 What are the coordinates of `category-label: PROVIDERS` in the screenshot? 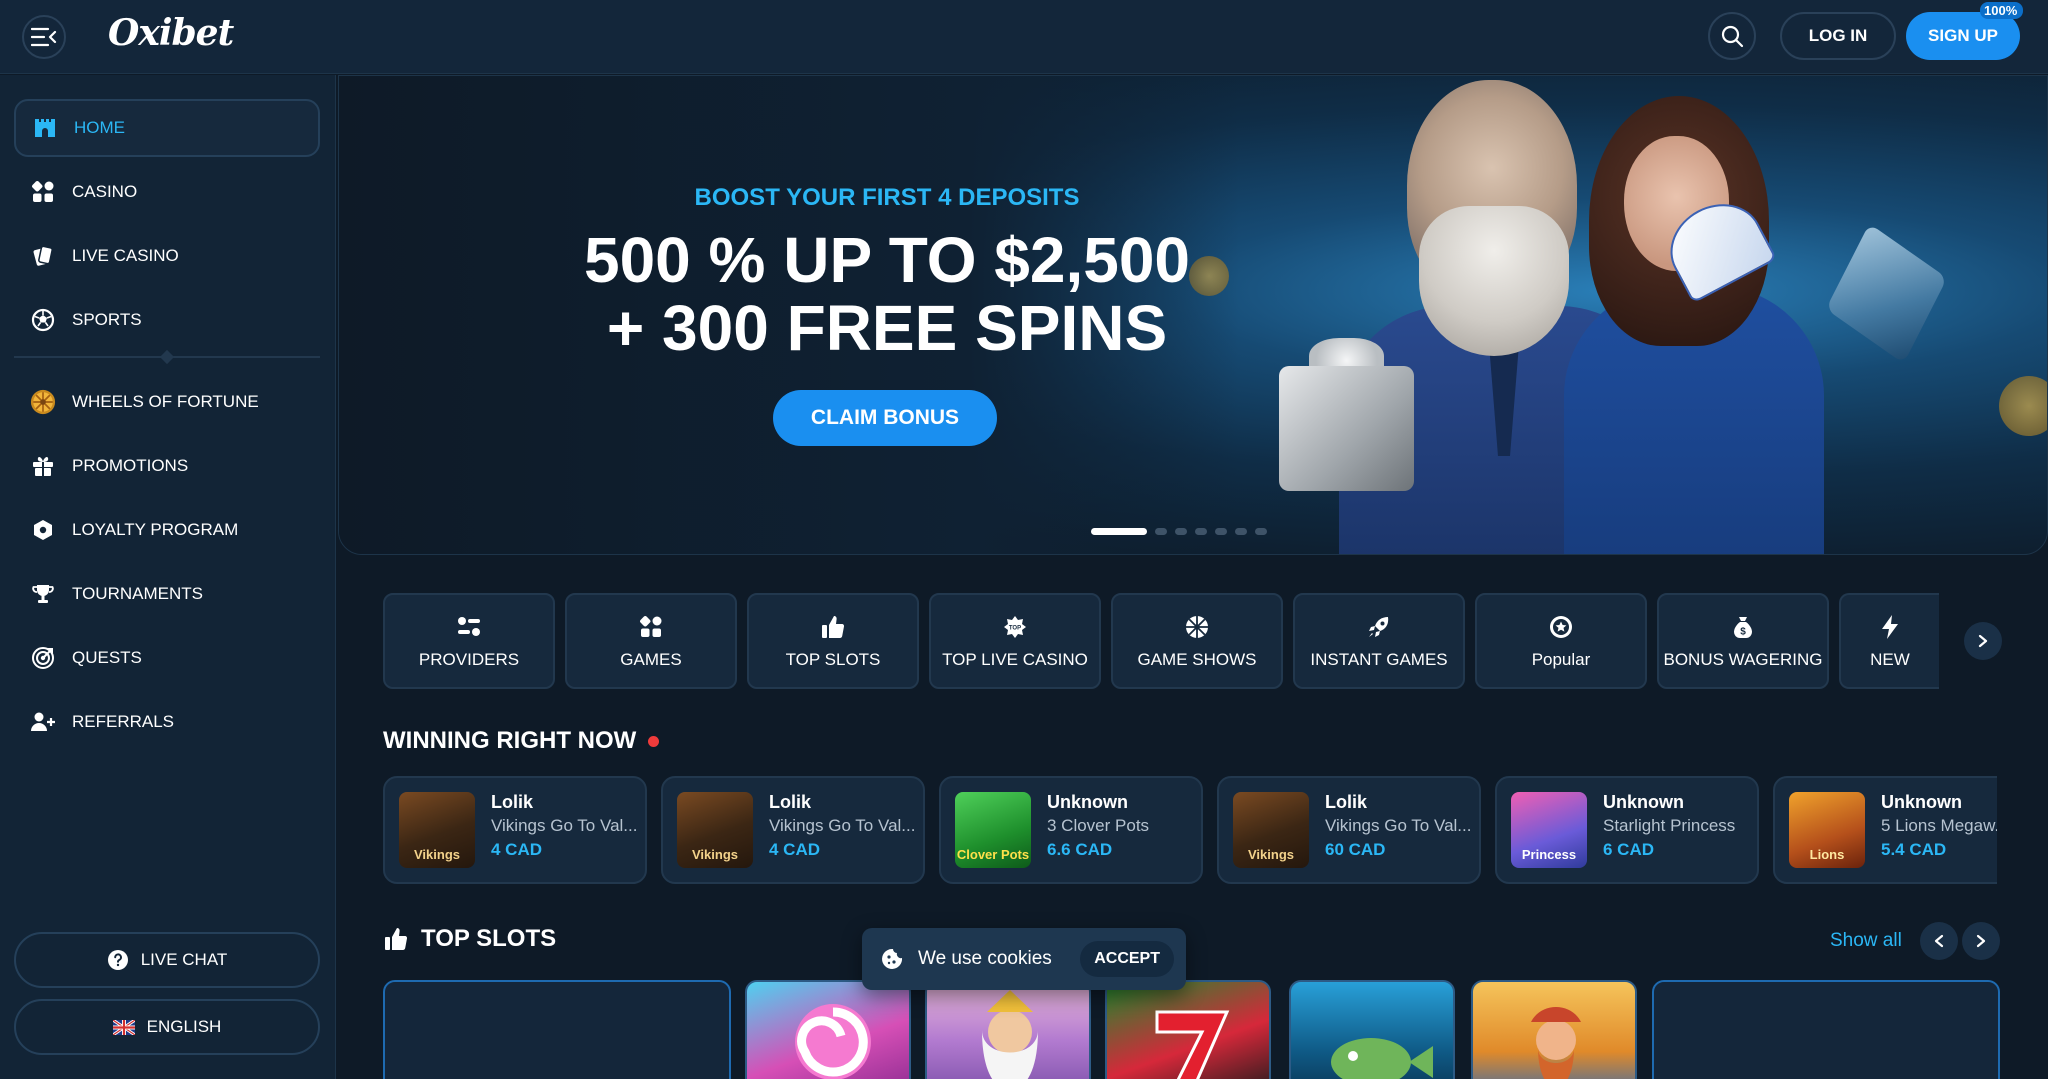 It's located at (469, 659).